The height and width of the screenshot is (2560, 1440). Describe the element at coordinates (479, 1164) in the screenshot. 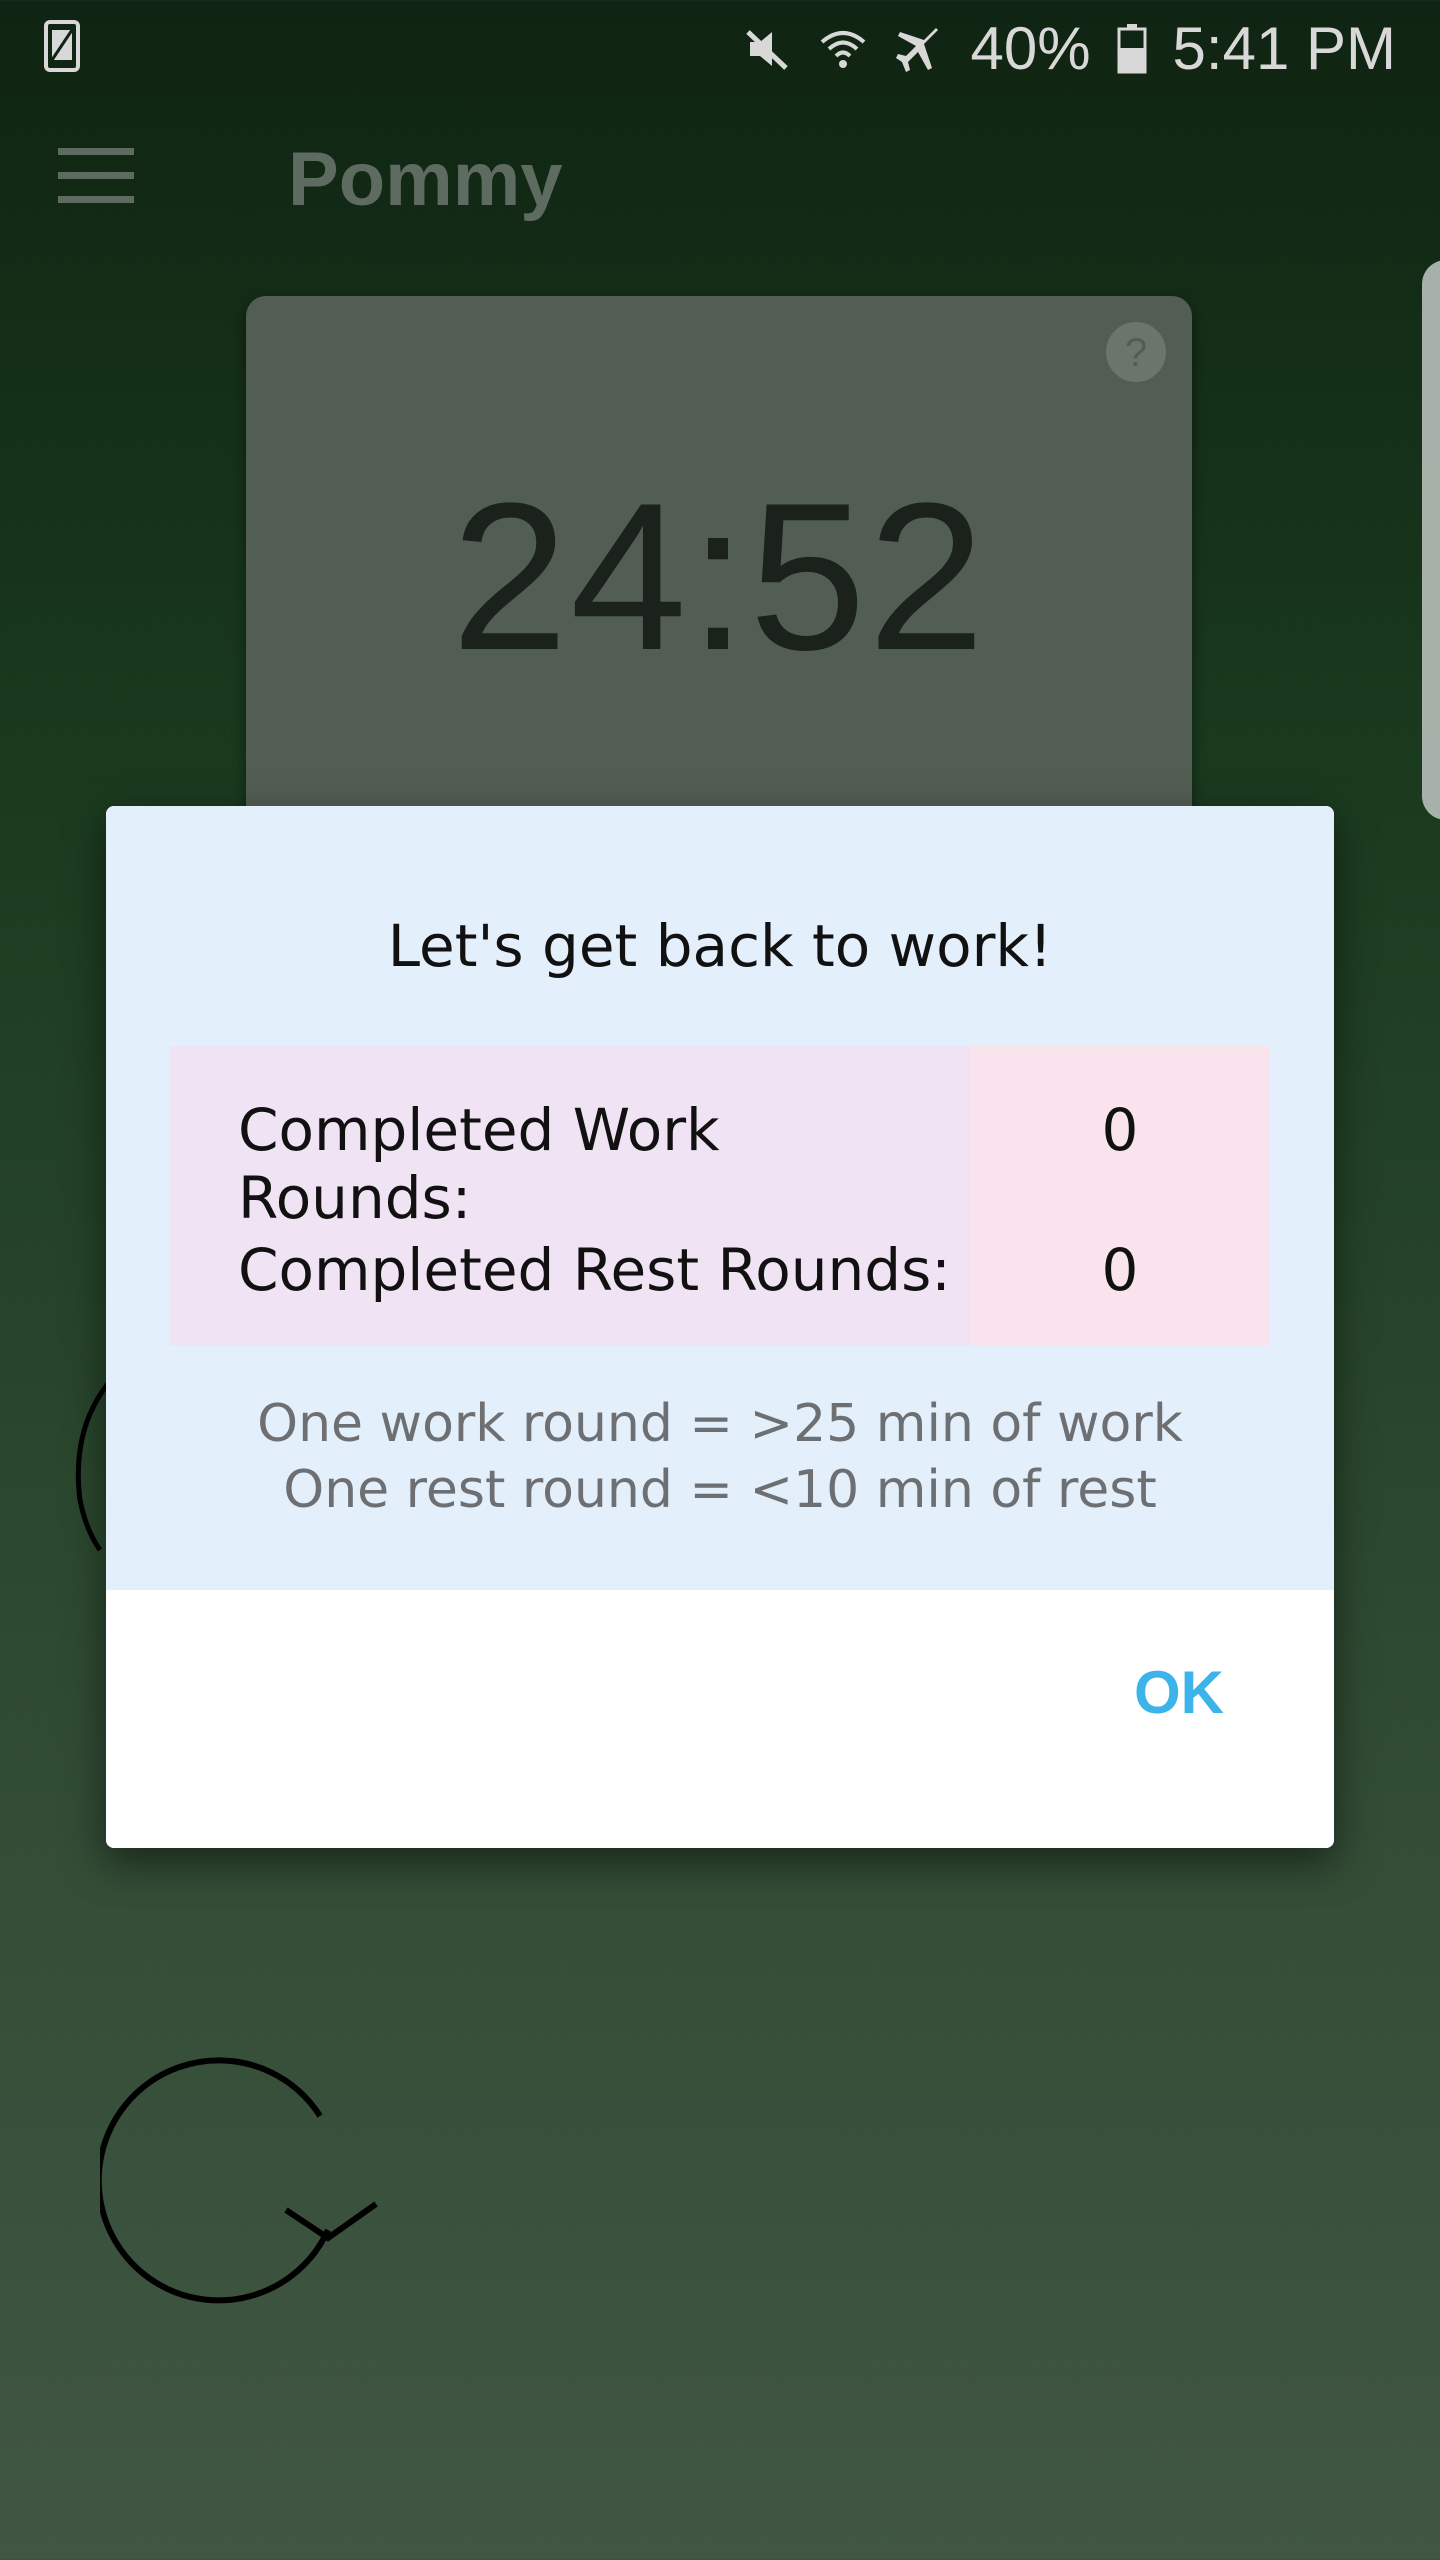

I see `work-rounds-label: Completed Work Rounds:` at that location.